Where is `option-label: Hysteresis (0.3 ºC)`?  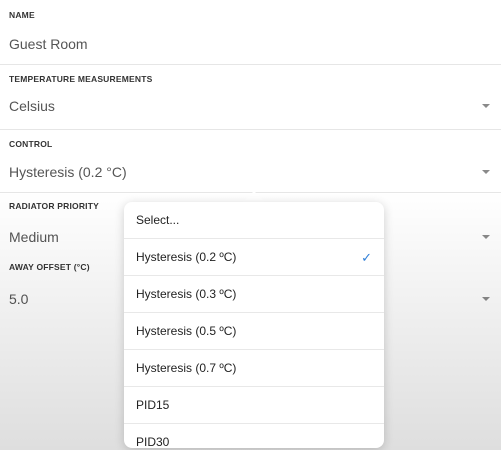 option-label: Hysteresis (0.3 ºC) is located at coordinates (186, 294).